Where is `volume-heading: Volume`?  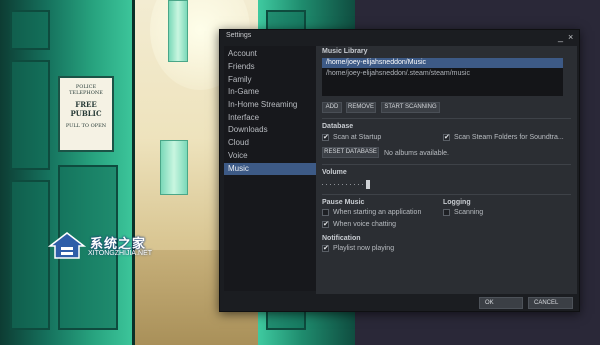 volume-heading: Volume is located at coordinates (334, 172).